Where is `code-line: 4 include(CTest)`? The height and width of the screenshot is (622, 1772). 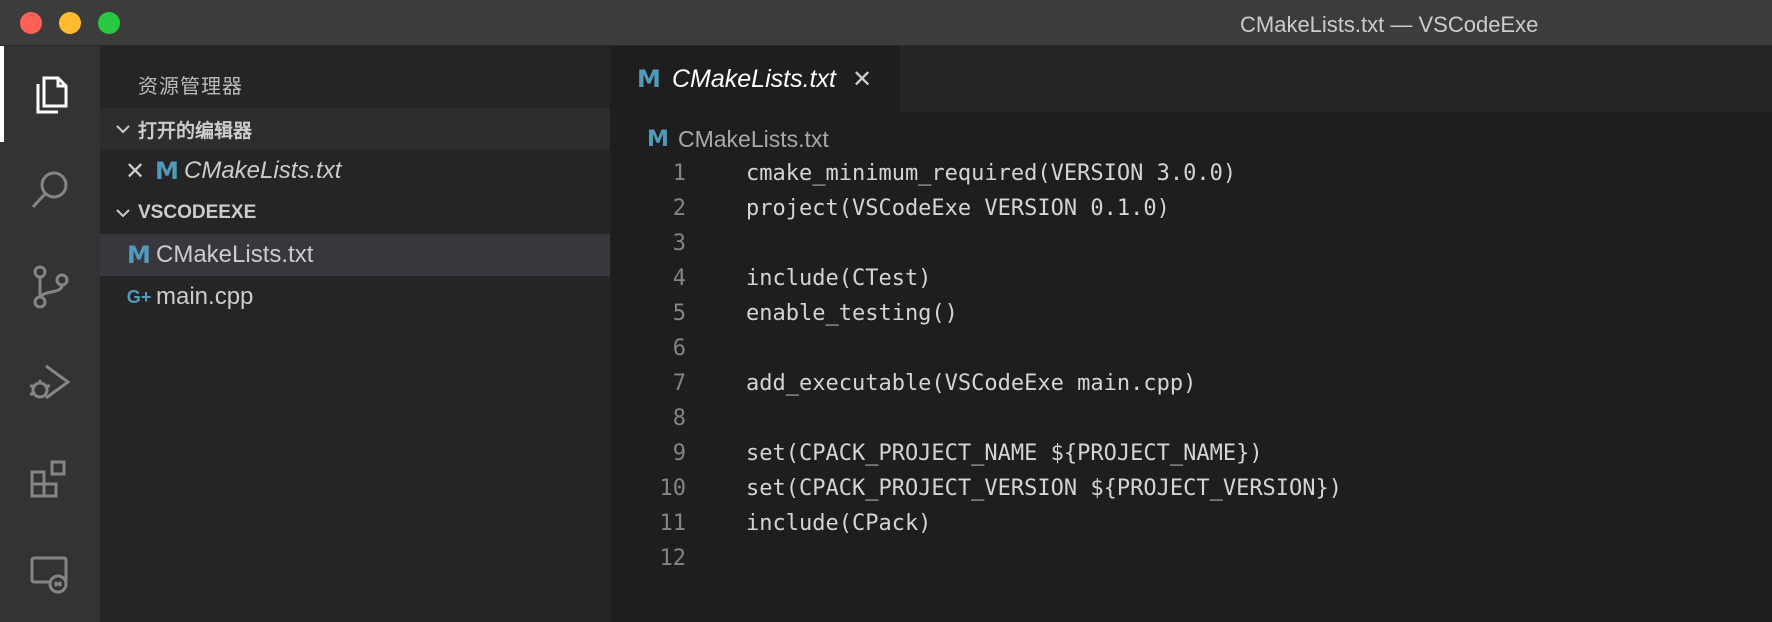 code-line: 4 include(CTest) is located at coordinates (1191, 278).